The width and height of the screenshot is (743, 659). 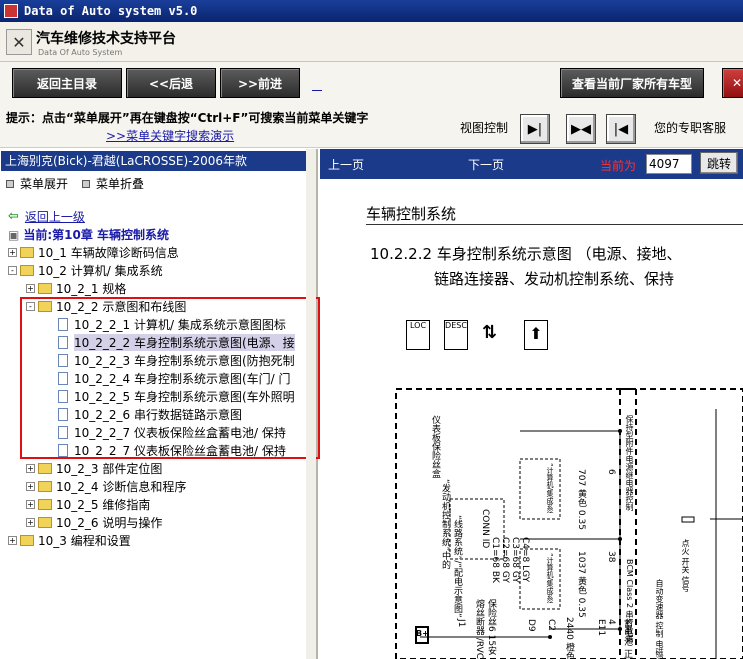 I want to click on back-up-link: ⇦ 返回上一级, so click(x=46, y=216).